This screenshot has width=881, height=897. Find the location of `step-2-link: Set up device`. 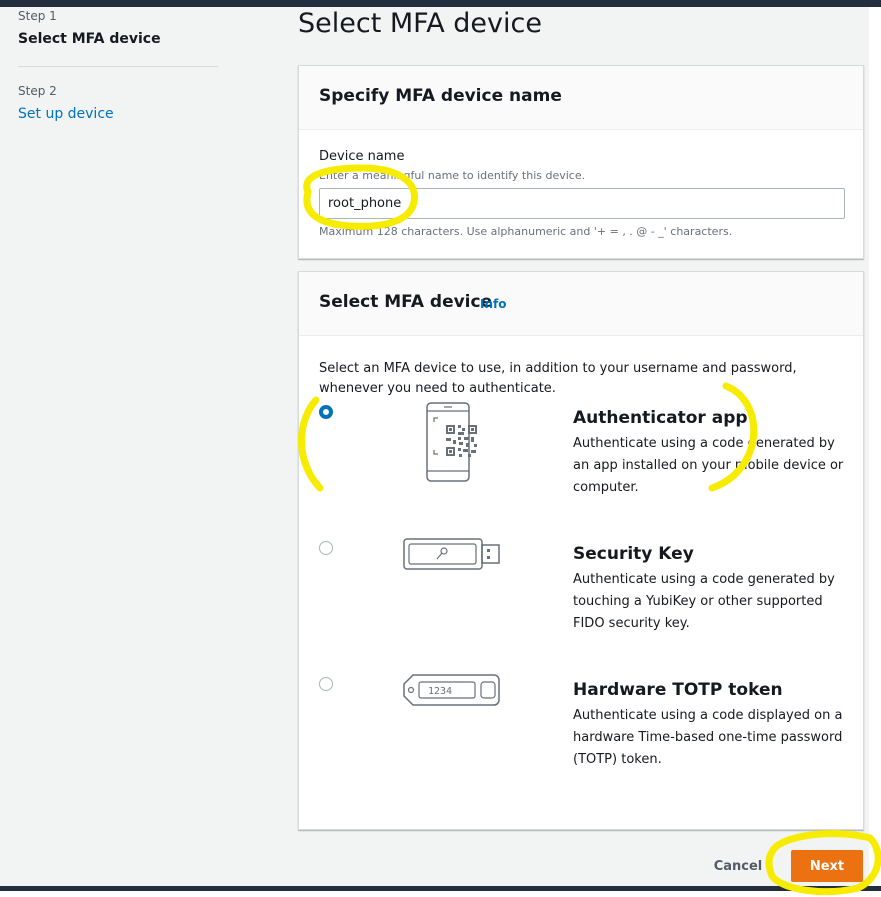

step-2-link: Set up device is located at coordinates (66, 114).